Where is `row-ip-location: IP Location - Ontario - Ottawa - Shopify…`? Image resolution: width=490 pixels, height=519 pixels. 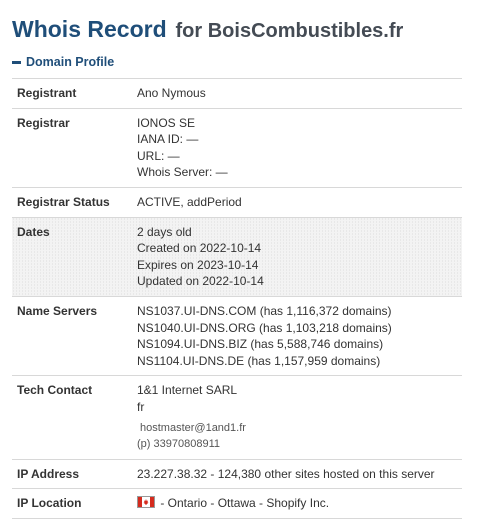
row-ip-location: IP Location - Ontario - Ottawa - Shopify… is located at coordinates (237, 503).